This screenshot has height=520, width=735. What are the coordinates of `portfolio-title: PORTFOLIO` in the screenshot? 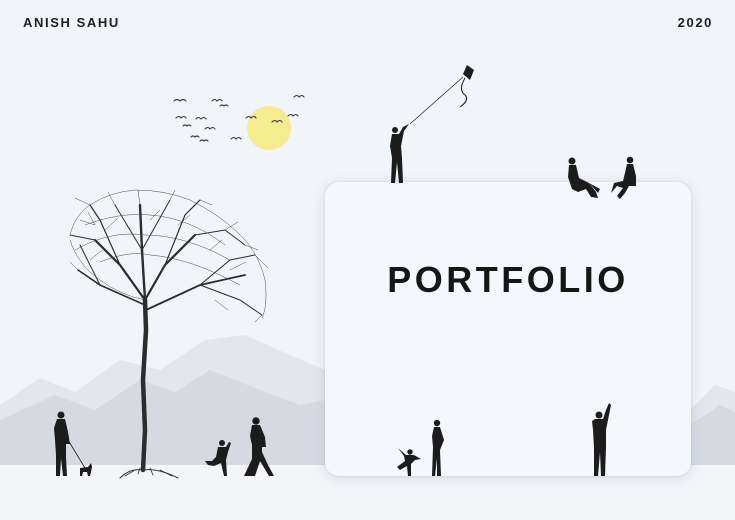 It's located at (508, 279).